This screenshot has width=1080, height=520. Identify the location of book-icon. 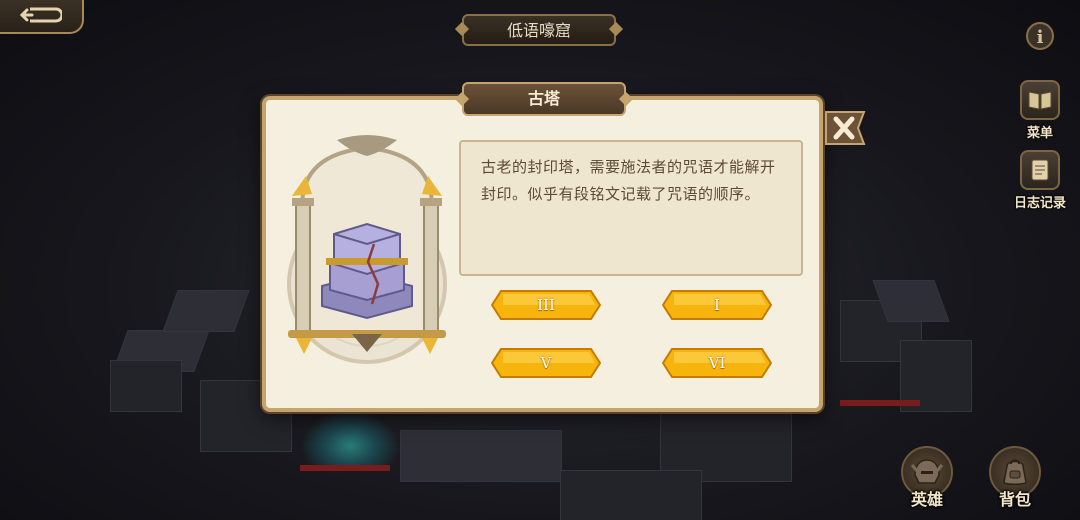
(1040, 100).